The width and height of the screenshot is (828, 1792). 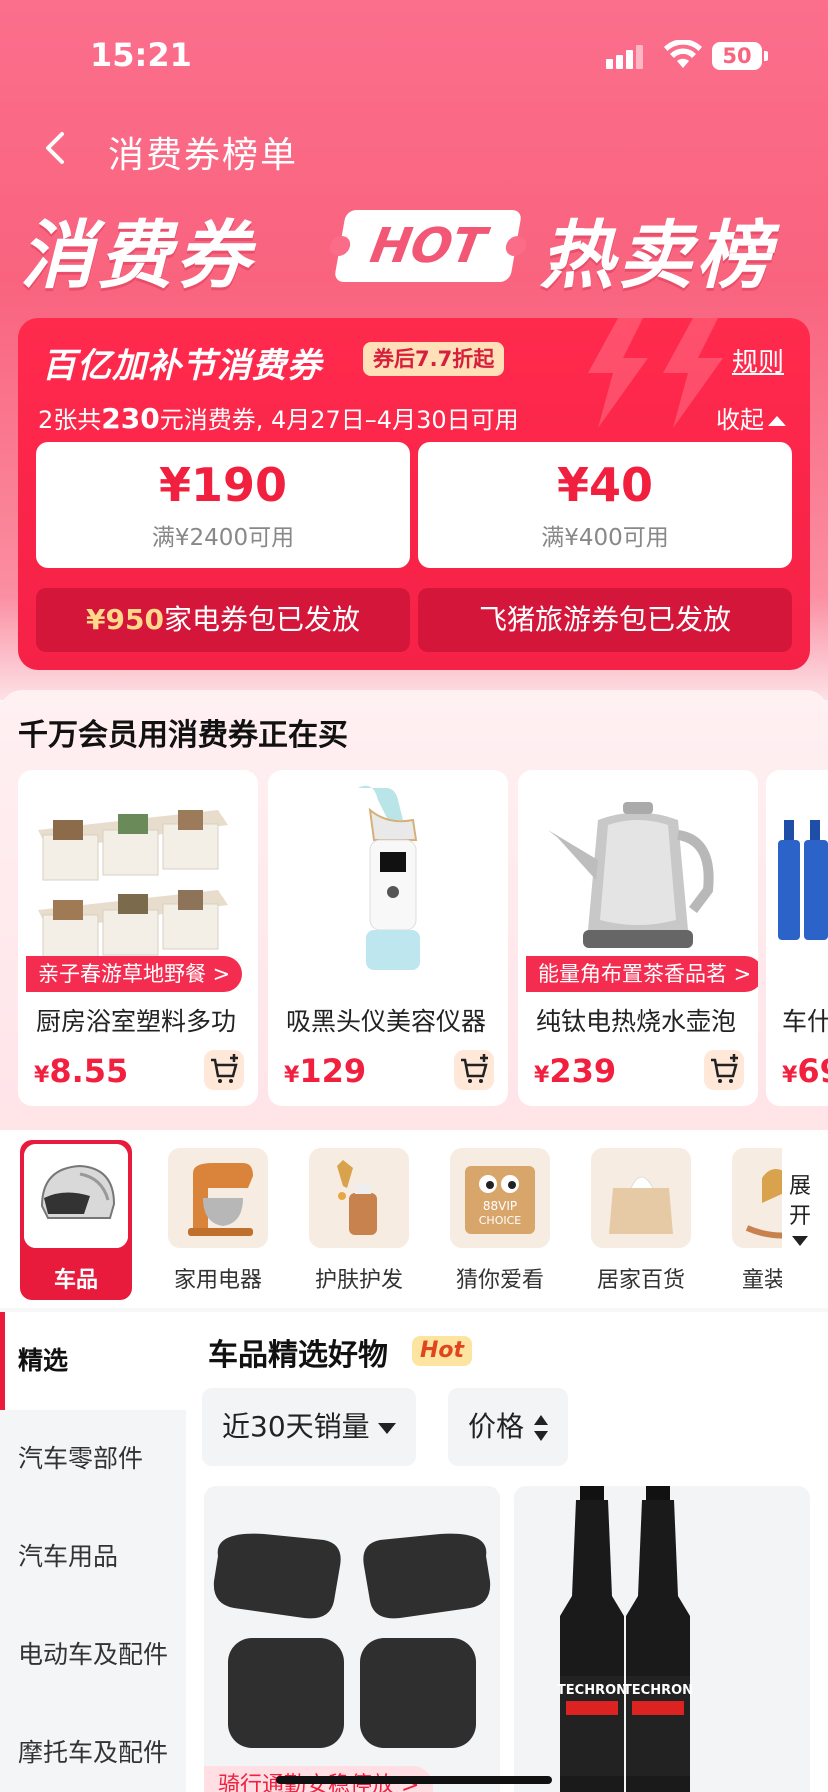 I want to click on grid-product-card: 骑行通勤安稳停放 >, so click(x=352, y=1639).